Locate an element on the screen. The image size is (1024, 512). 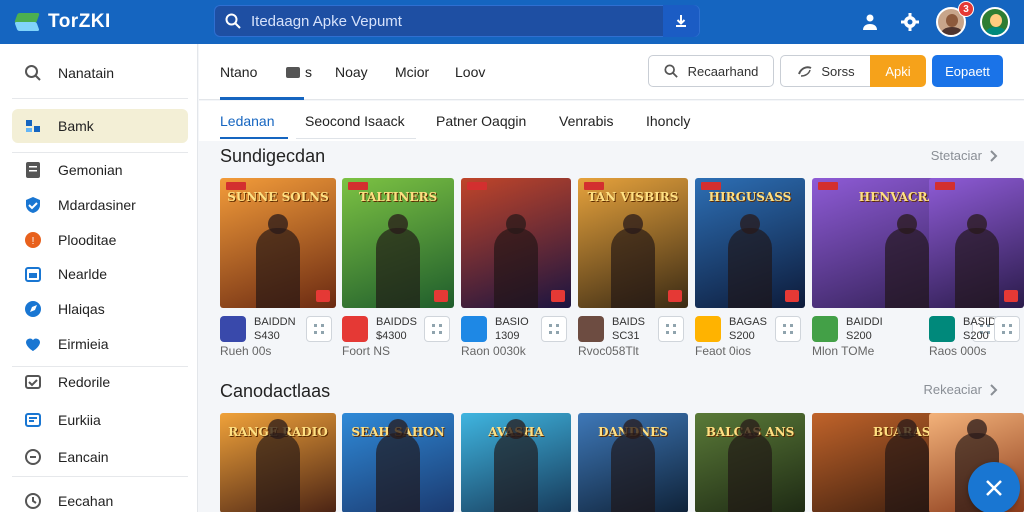
game-line1: BASIO is located at coordinates (512, 322).